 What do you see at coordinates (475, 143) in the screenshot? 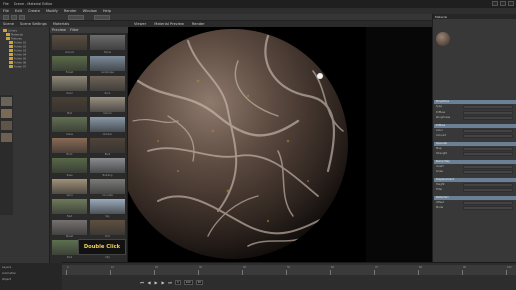
I see `section-header: Specular` at bounding box center [475, 143].